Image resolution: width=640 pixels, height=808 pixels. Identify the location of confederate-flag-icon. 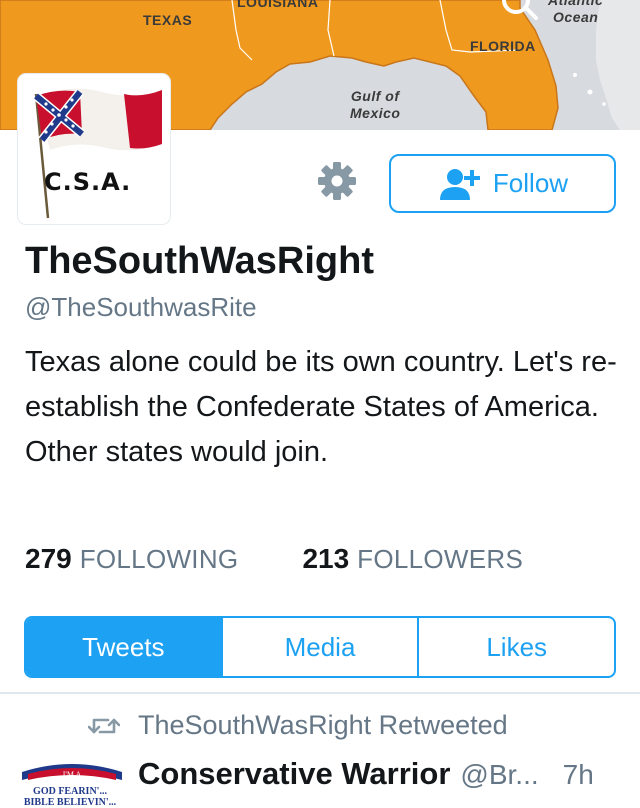
(94, 149).